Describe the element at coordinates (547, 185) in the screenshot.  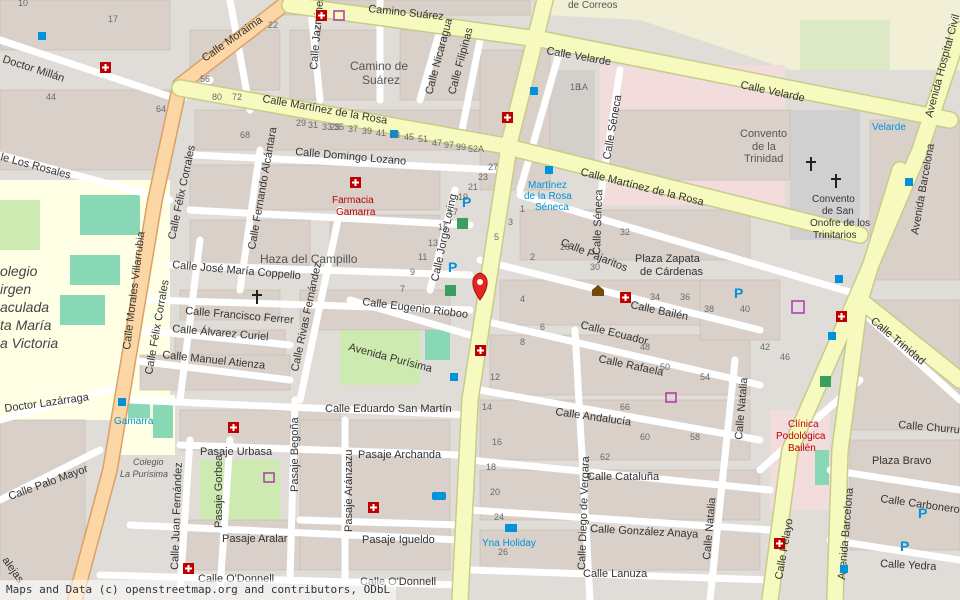
I see `poi-label: Martínez` at that location.